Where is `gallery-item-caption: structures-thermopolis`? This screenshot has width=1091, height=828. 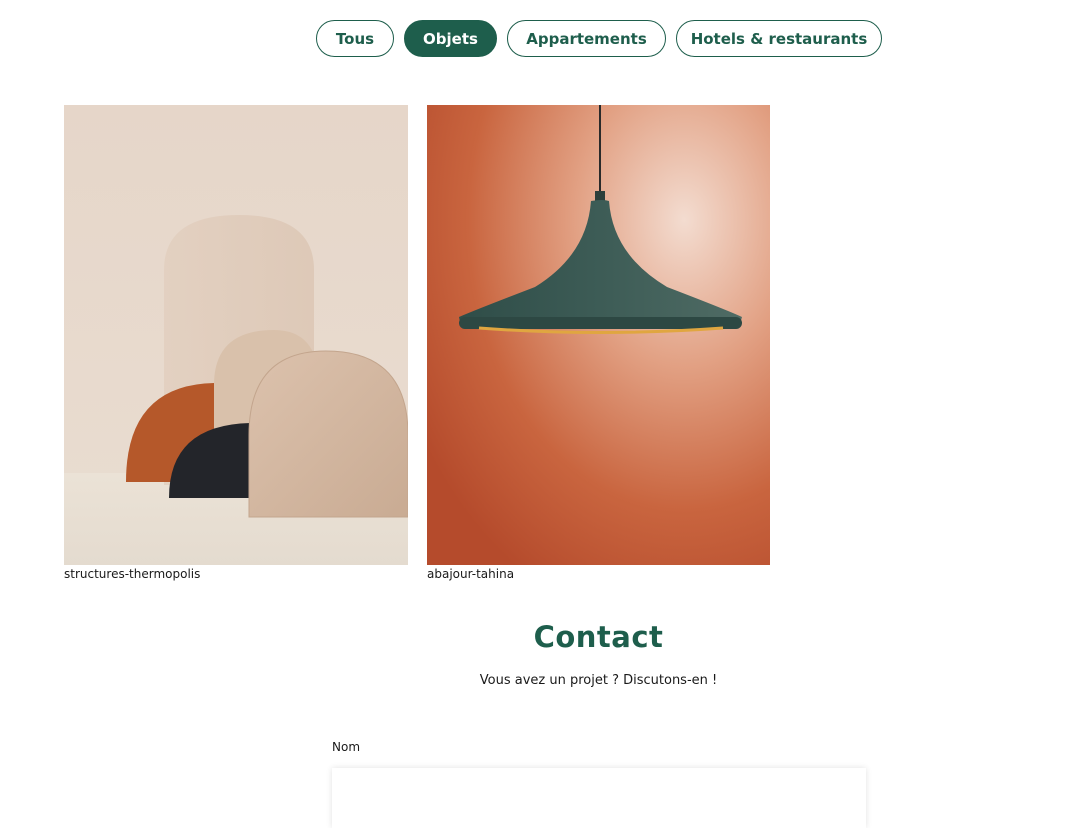 gallery-item-caption: structures-thermopolis is located at coordinates (132, 574).